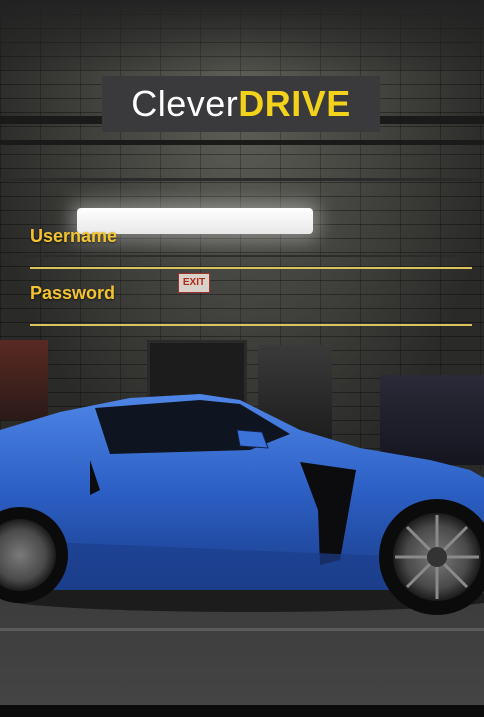 The image size is (484, 717). I want to click on logo-text-drive: DRIVE, so click(294, 103).